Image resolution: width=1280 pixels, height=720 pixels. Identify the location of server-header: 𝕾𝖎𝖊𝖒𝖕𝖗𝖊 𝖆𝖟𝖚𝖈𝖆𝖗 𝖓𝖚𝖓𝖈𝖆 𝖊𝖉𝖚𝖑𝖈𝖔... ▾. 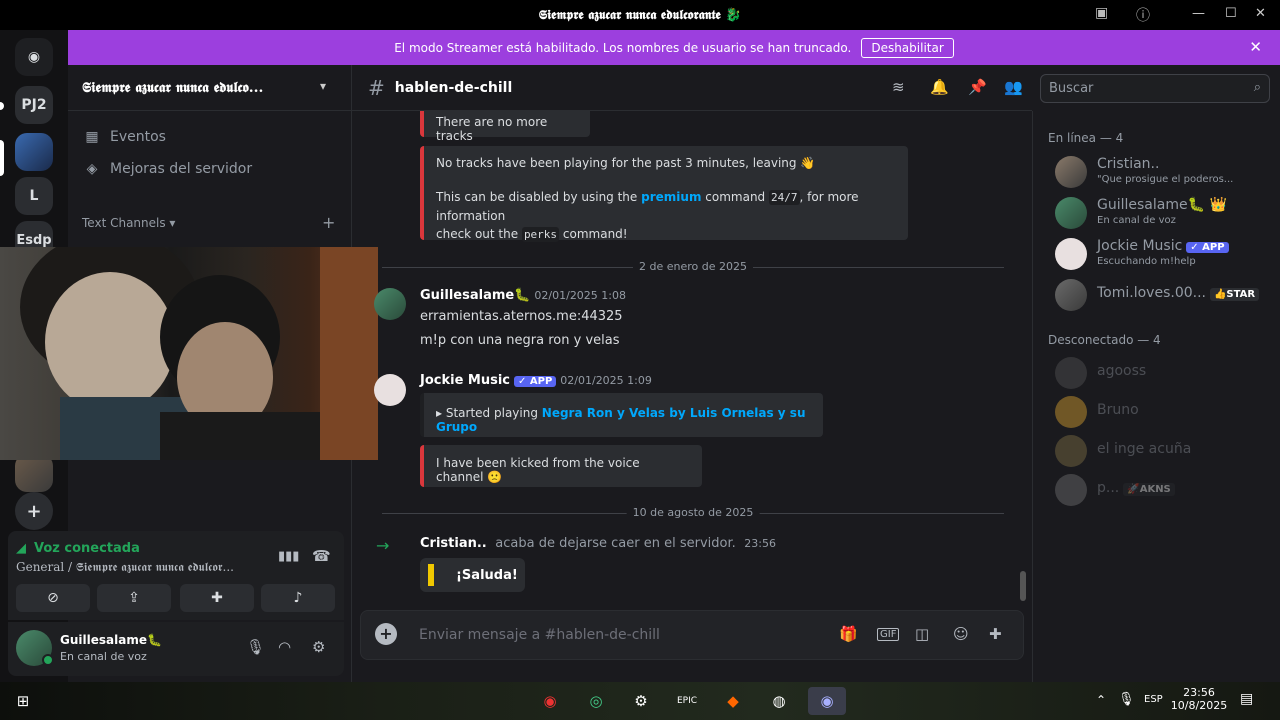
(209, 88).